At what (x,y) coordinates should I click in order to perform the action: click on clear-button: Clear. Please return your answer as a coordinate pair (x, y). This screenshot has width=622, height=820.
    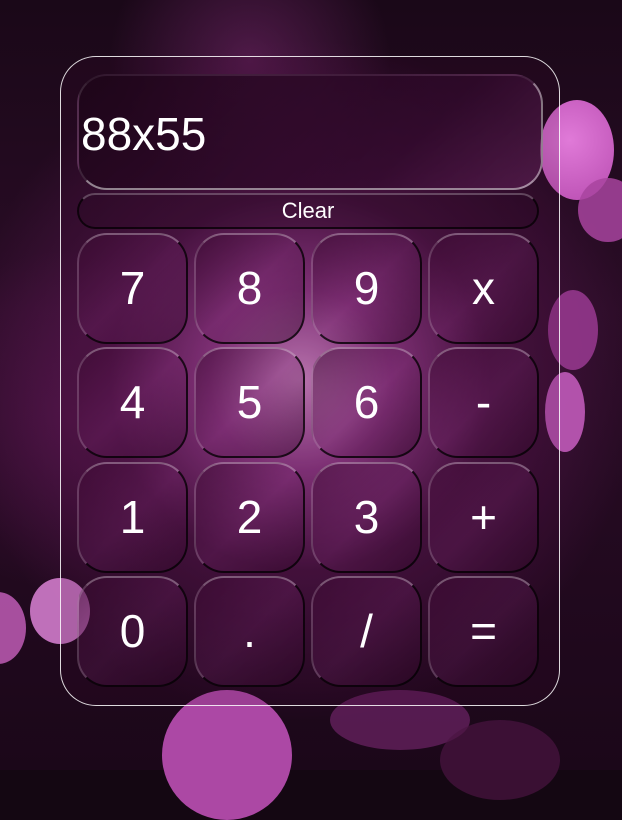
    Looking at the image, I should click on (308, 211).